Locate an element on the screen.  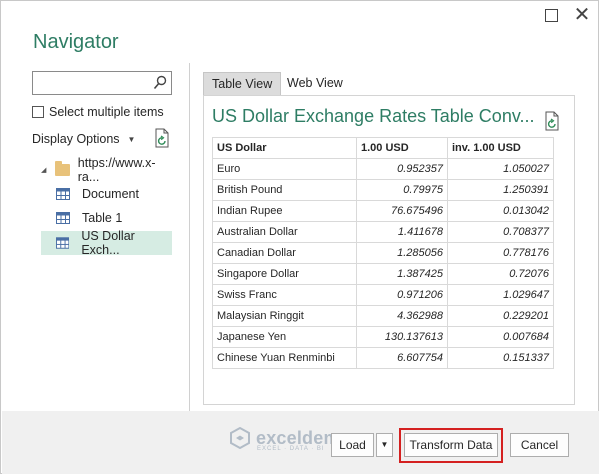
table-cell: Chinese Yuan Renminbi is located at coordinates (284, 358).